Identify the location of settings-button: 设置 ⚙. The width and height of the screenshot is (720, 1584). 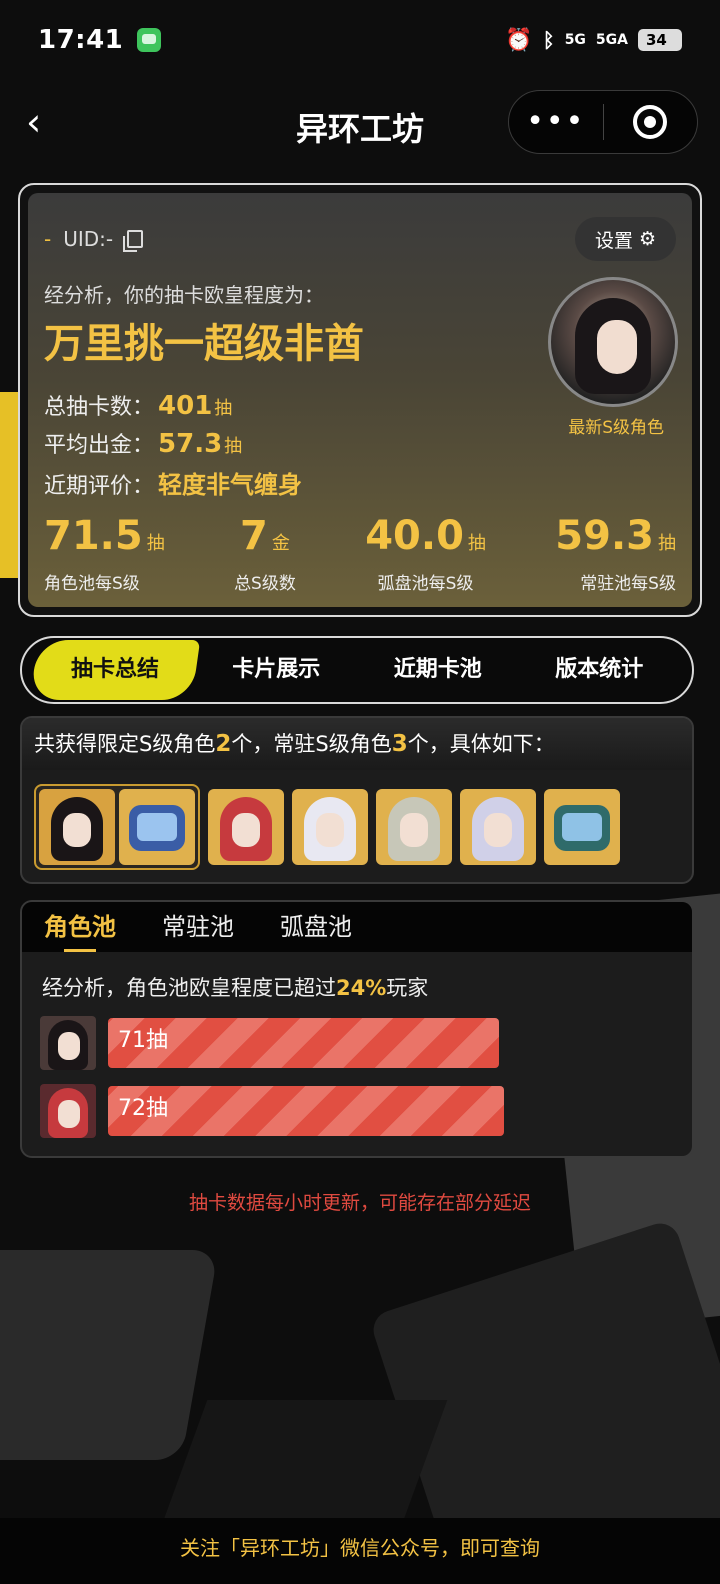
(625, 239).